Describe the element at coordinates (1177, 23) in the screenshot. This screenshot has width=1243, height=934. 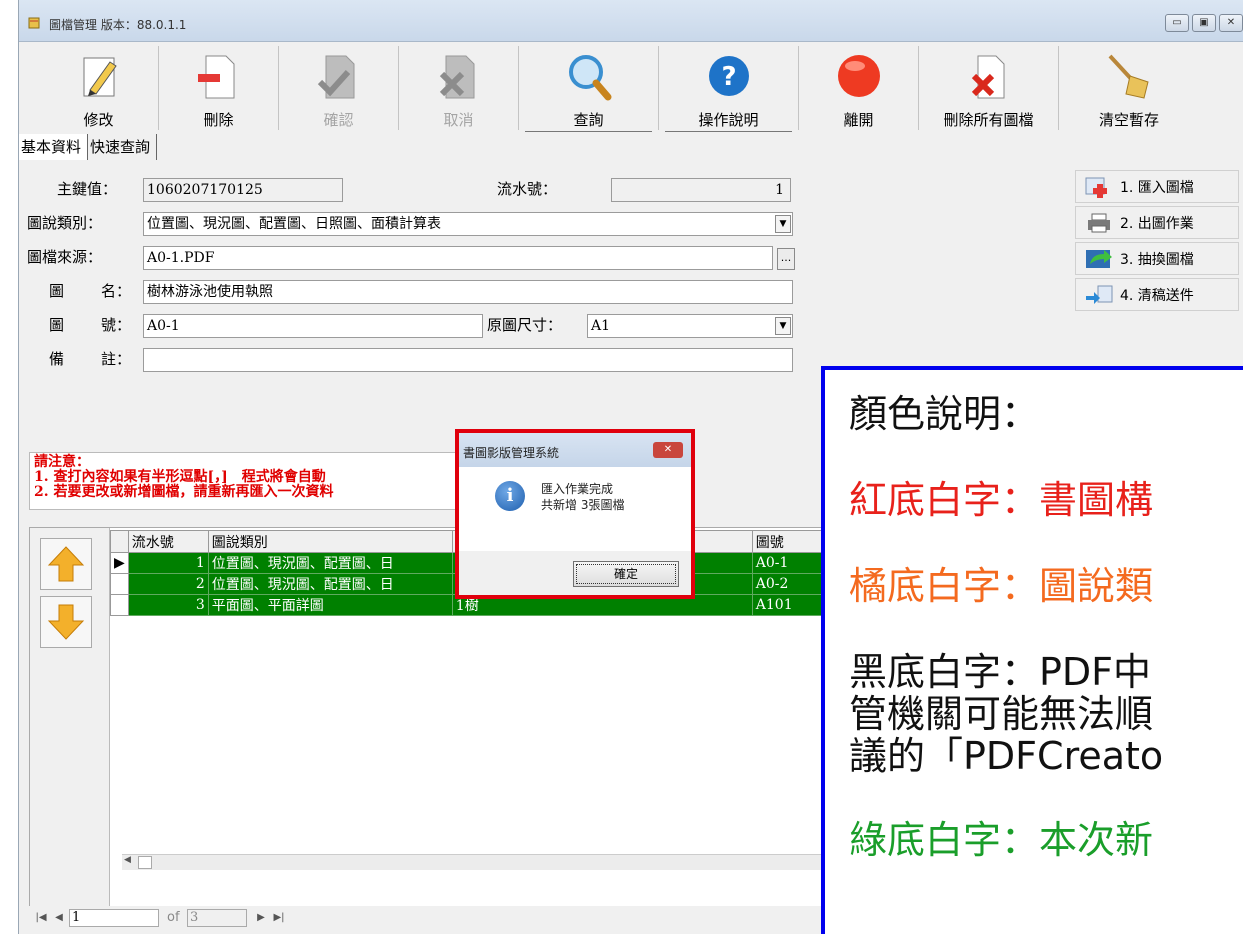
I see `minimize-button: ▭` at that location.